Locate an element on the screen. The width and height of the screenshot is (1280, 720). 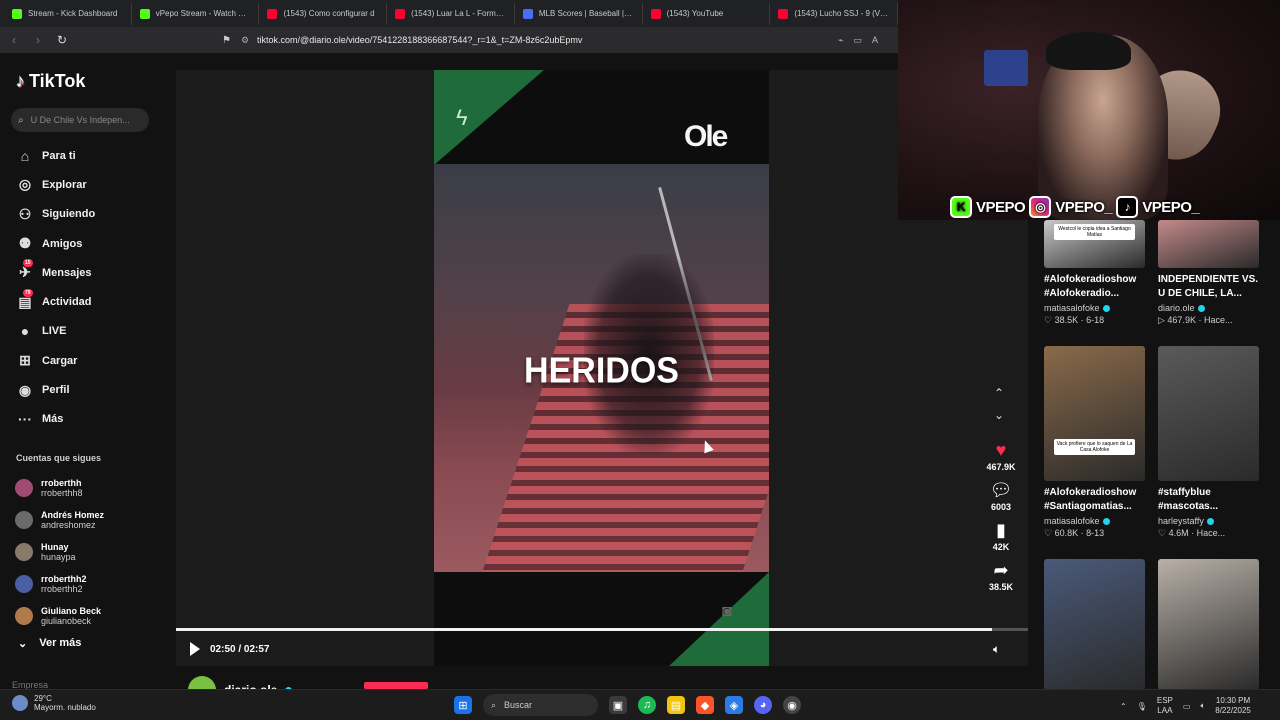
thumbnail-overlay-text: Westcol le copia idea a Santiago Matías is located at coordinates (1094, 232).